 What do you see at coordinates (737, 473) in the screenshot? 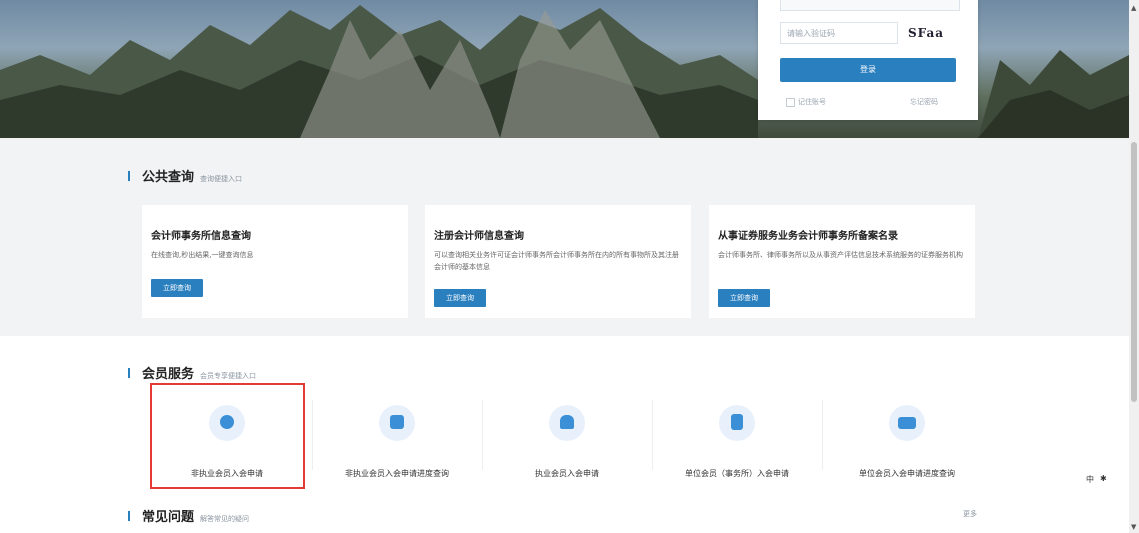
I see `service-label: 单位会员（事务所）入会申请` at bounding box center [737, 473].